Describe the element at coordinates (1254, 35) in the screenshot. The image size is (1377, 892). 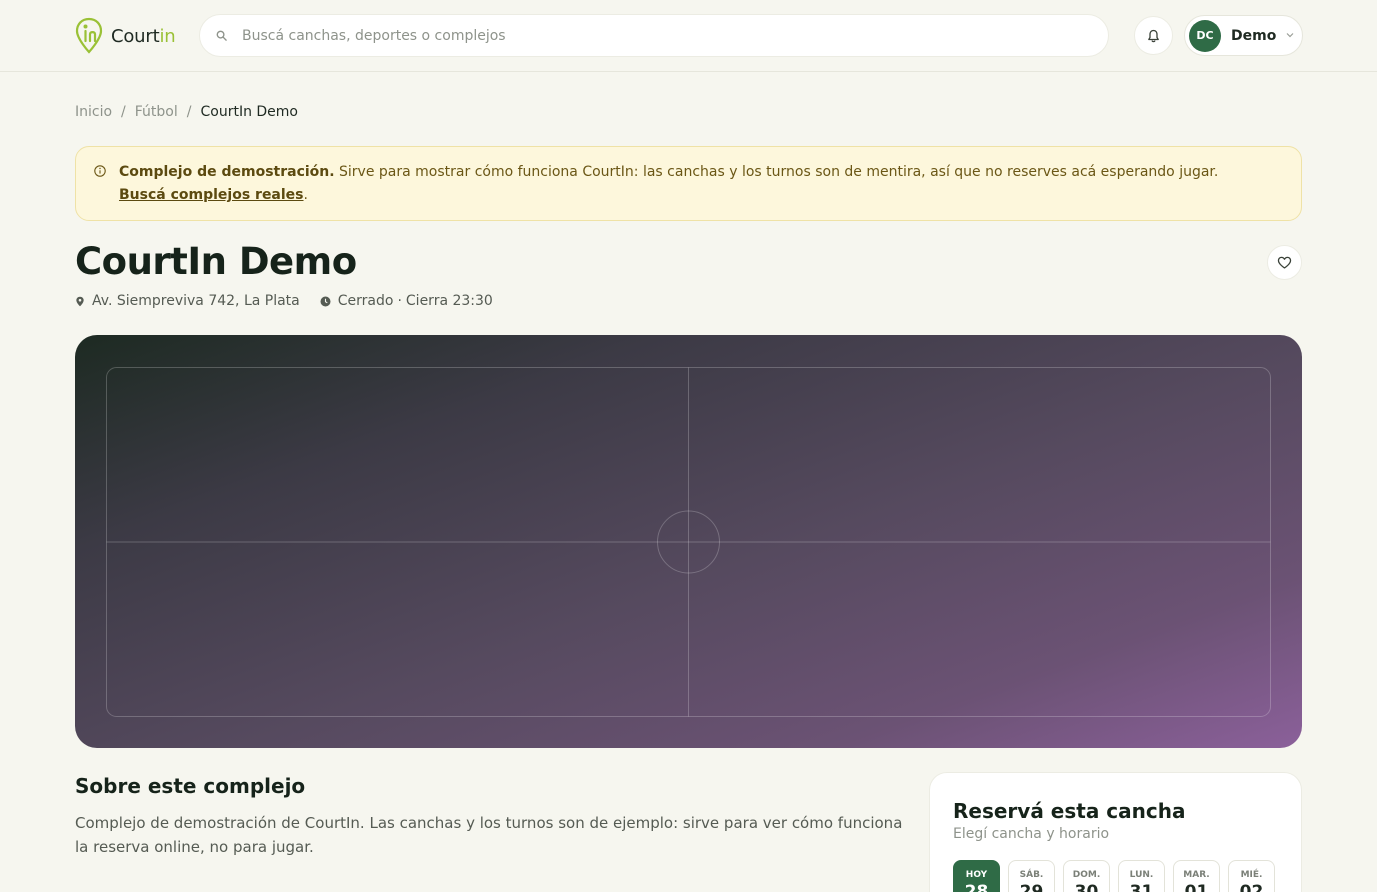
I see `user-name: Demo` at that location.